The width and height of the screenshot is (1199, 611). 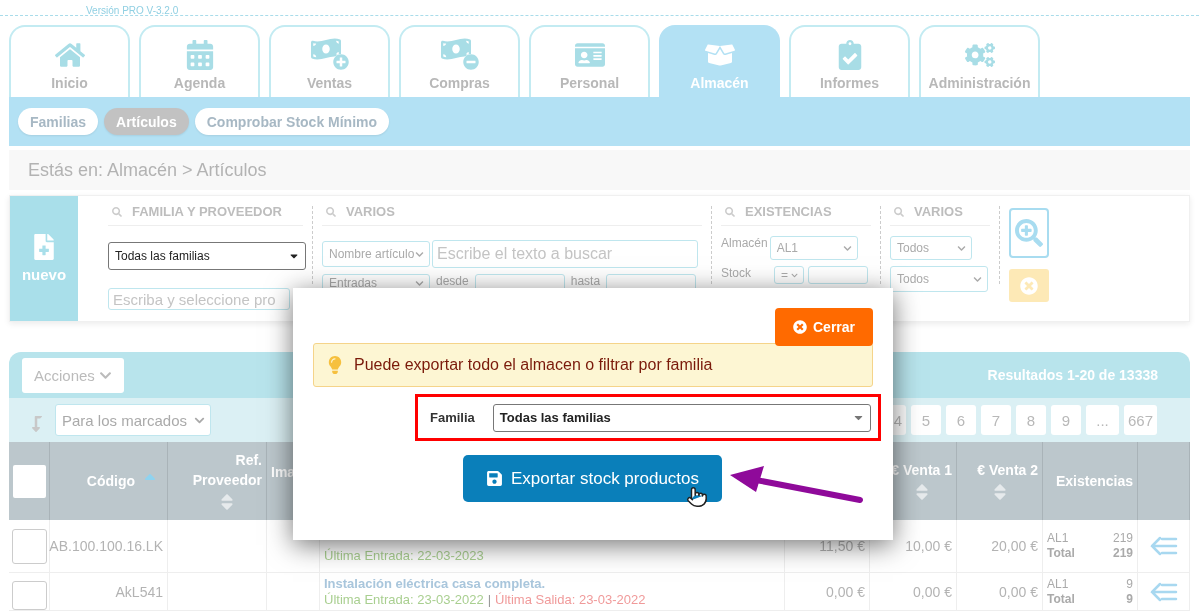 What do you see at coordinates (788, 211) in the screenshot?
I see `section-title: EXISTENCIAS` at bounding box center [788, 211].